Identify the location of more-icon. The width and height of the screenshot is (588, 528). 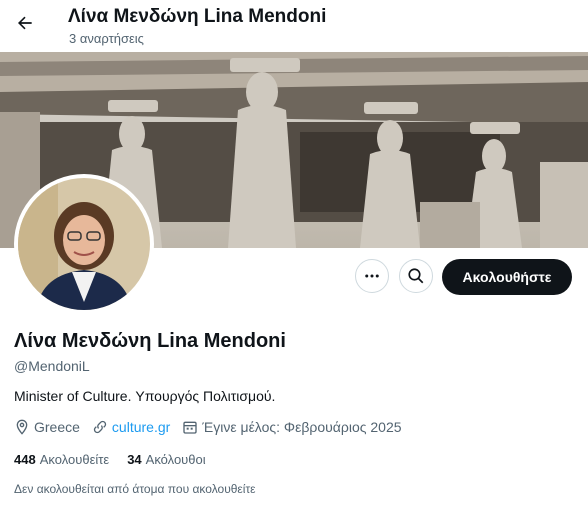
(372, 276).